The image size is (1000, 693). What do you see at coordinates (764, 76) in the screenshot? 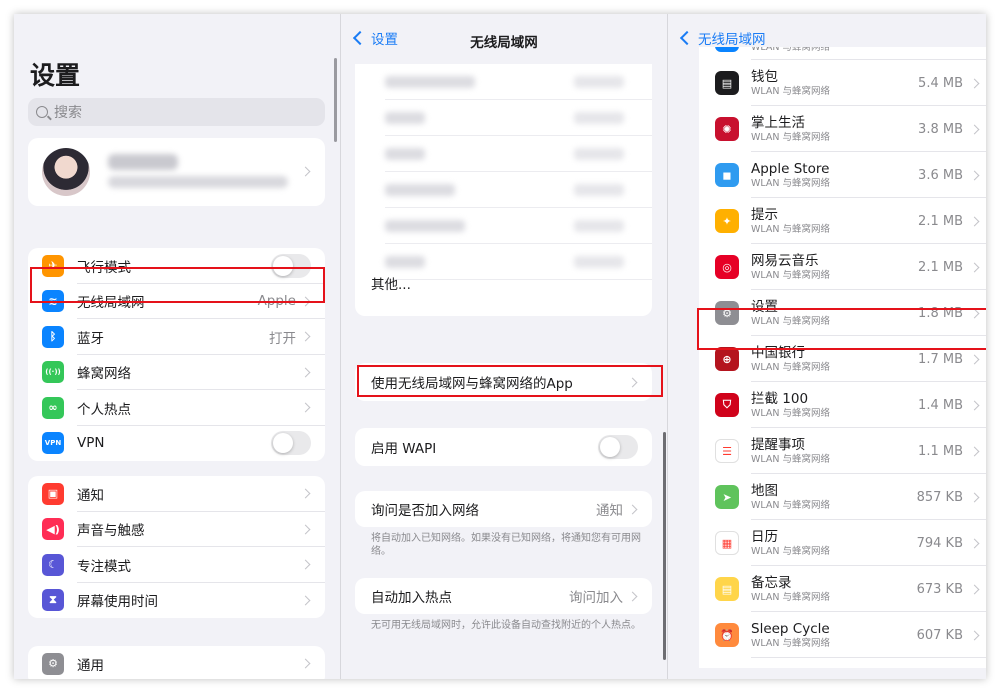
I see `app-name: 钱包` at bounding box center [764, 76].